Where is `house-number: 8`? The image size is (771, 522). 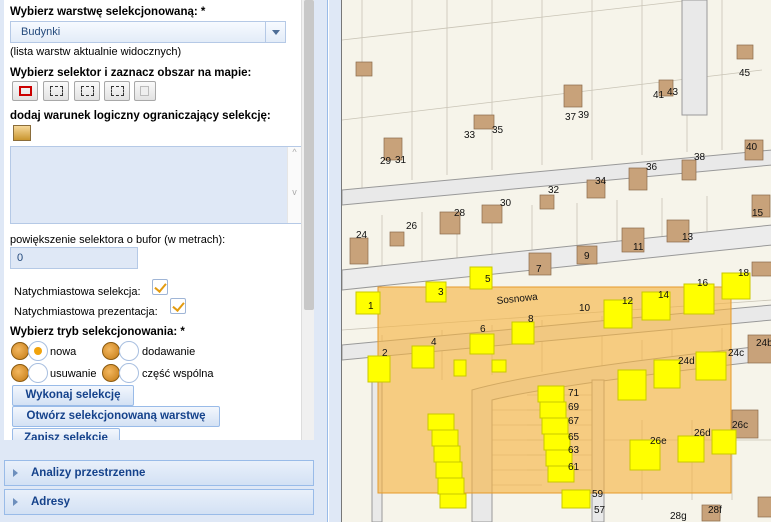 house-number: 8 is located at coordinates (531, 319).